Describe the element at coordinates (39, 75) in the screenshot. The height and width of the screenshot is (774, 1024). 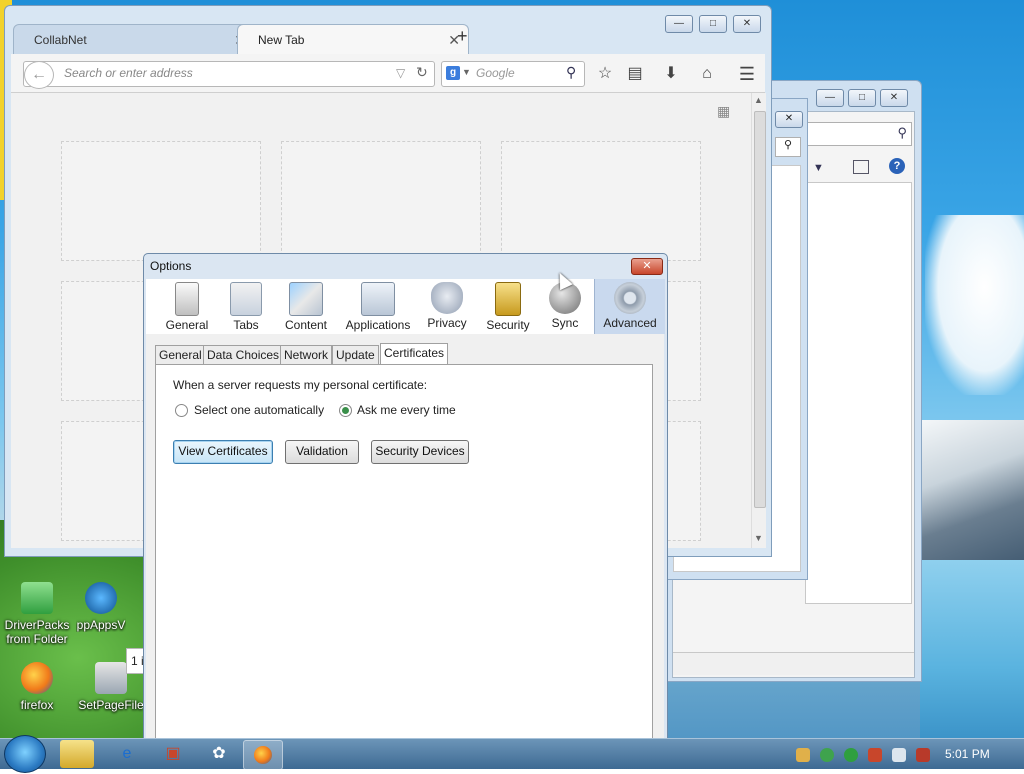
I see `back-arrow-icon: ←` at that location.